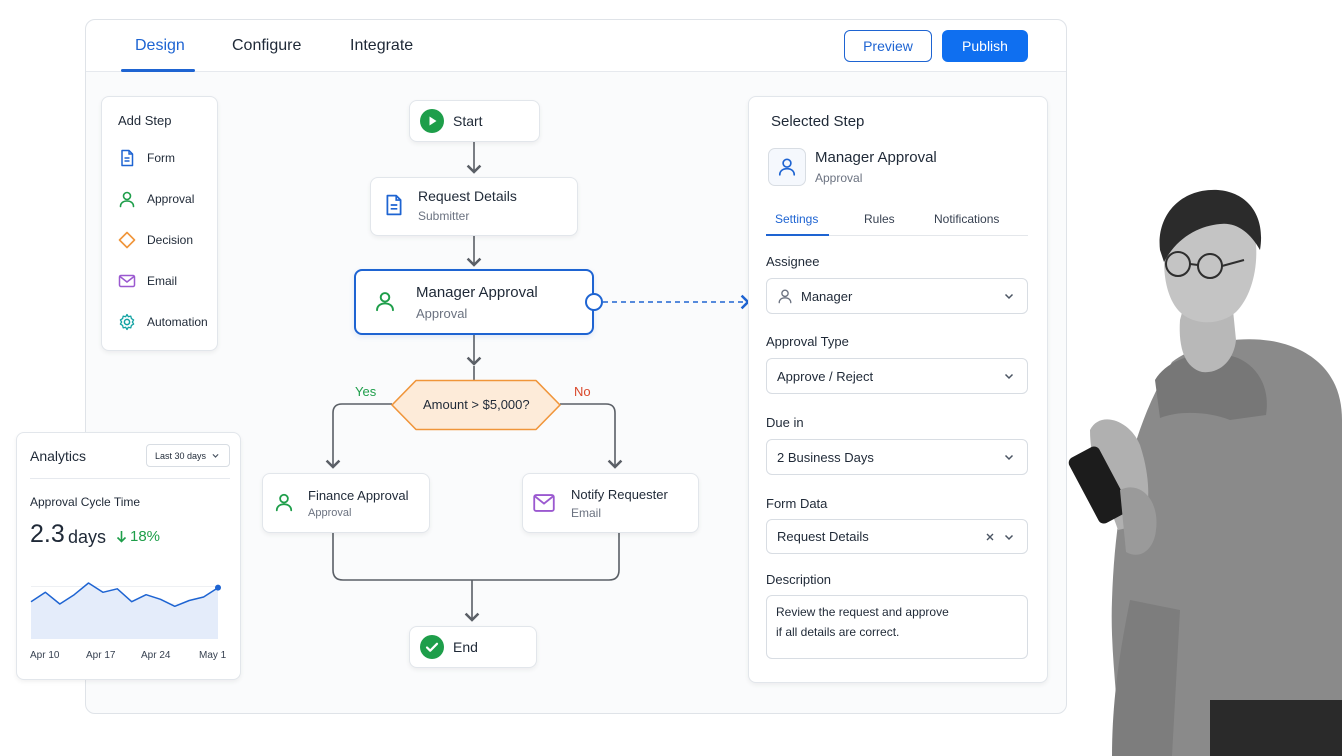 The height and width of the screenshot is (756, 1342). I want to click on decision-label: Amount > $5,000?, so click(476, 404).